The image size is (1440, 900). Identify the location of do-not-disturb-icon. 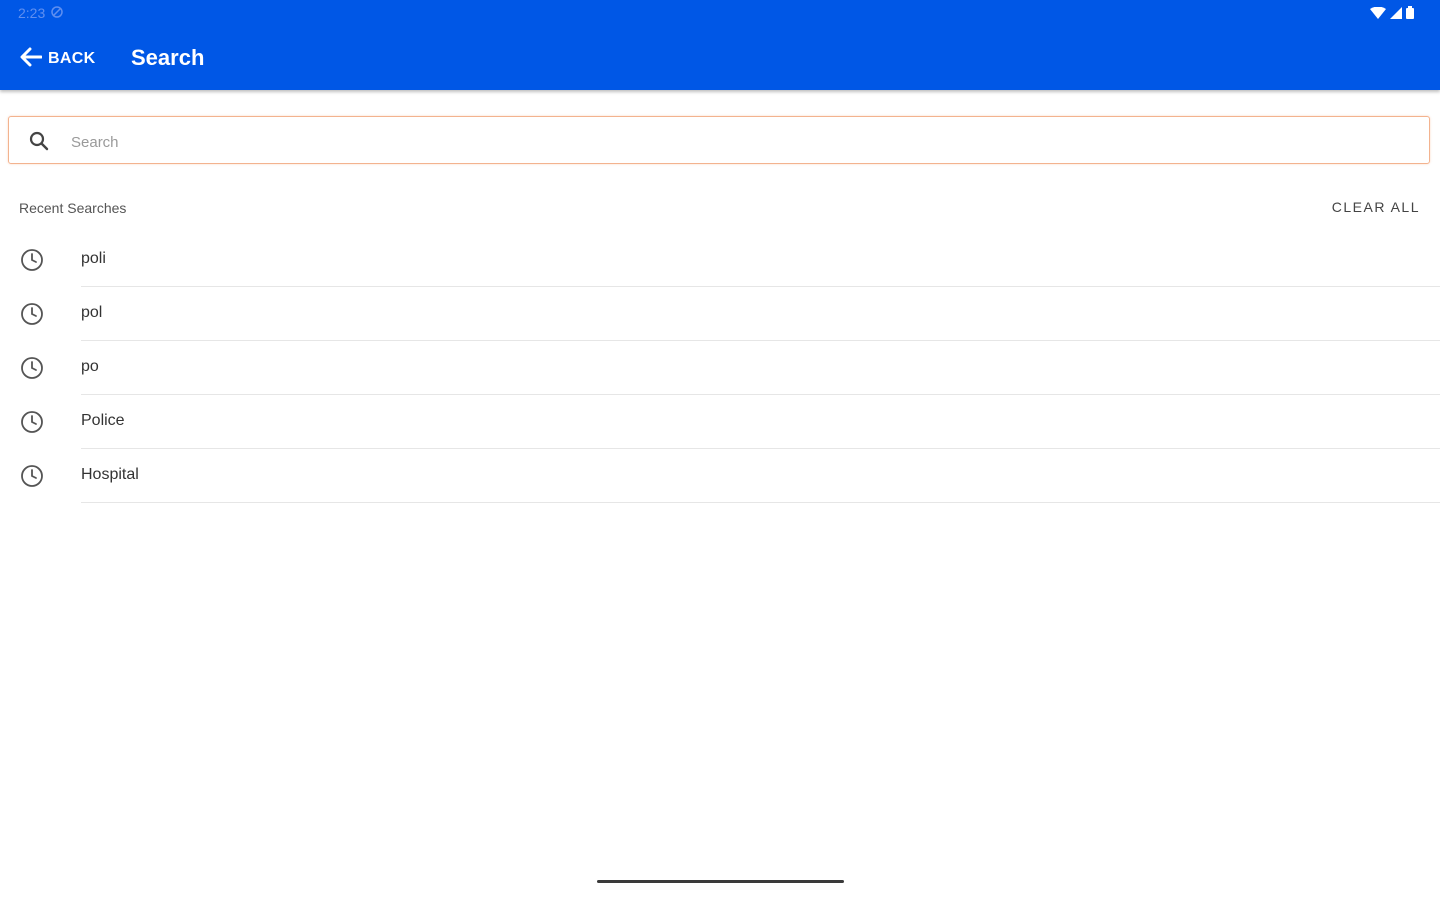
(57, 13).